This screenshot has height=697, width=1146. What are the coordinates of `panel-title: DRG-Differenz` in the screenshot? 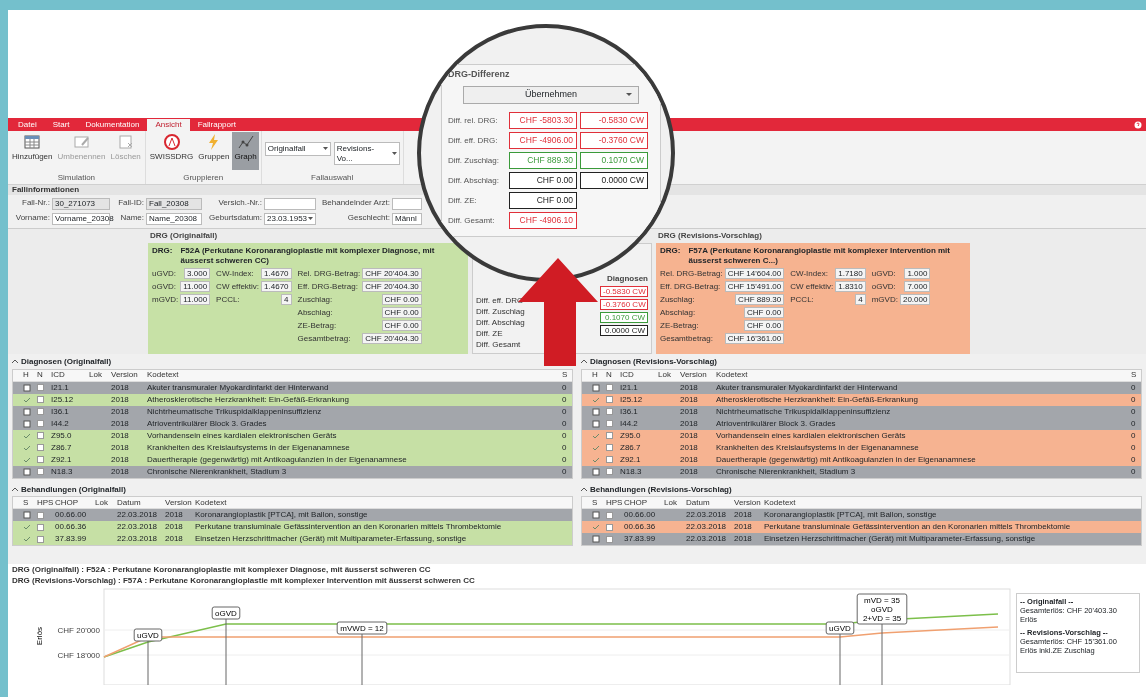 It's located at (479, 74).